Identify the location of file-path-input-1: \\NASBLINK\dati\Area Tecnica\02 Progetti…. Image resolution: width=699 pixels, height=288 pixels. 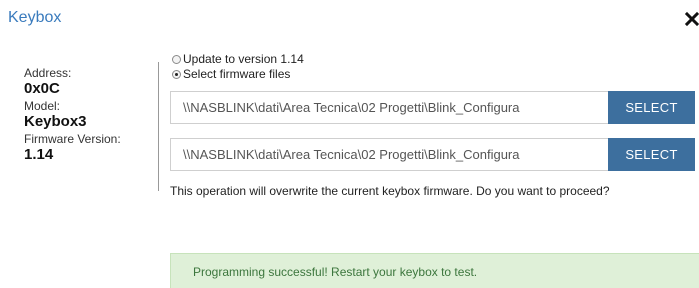
(389, 107).